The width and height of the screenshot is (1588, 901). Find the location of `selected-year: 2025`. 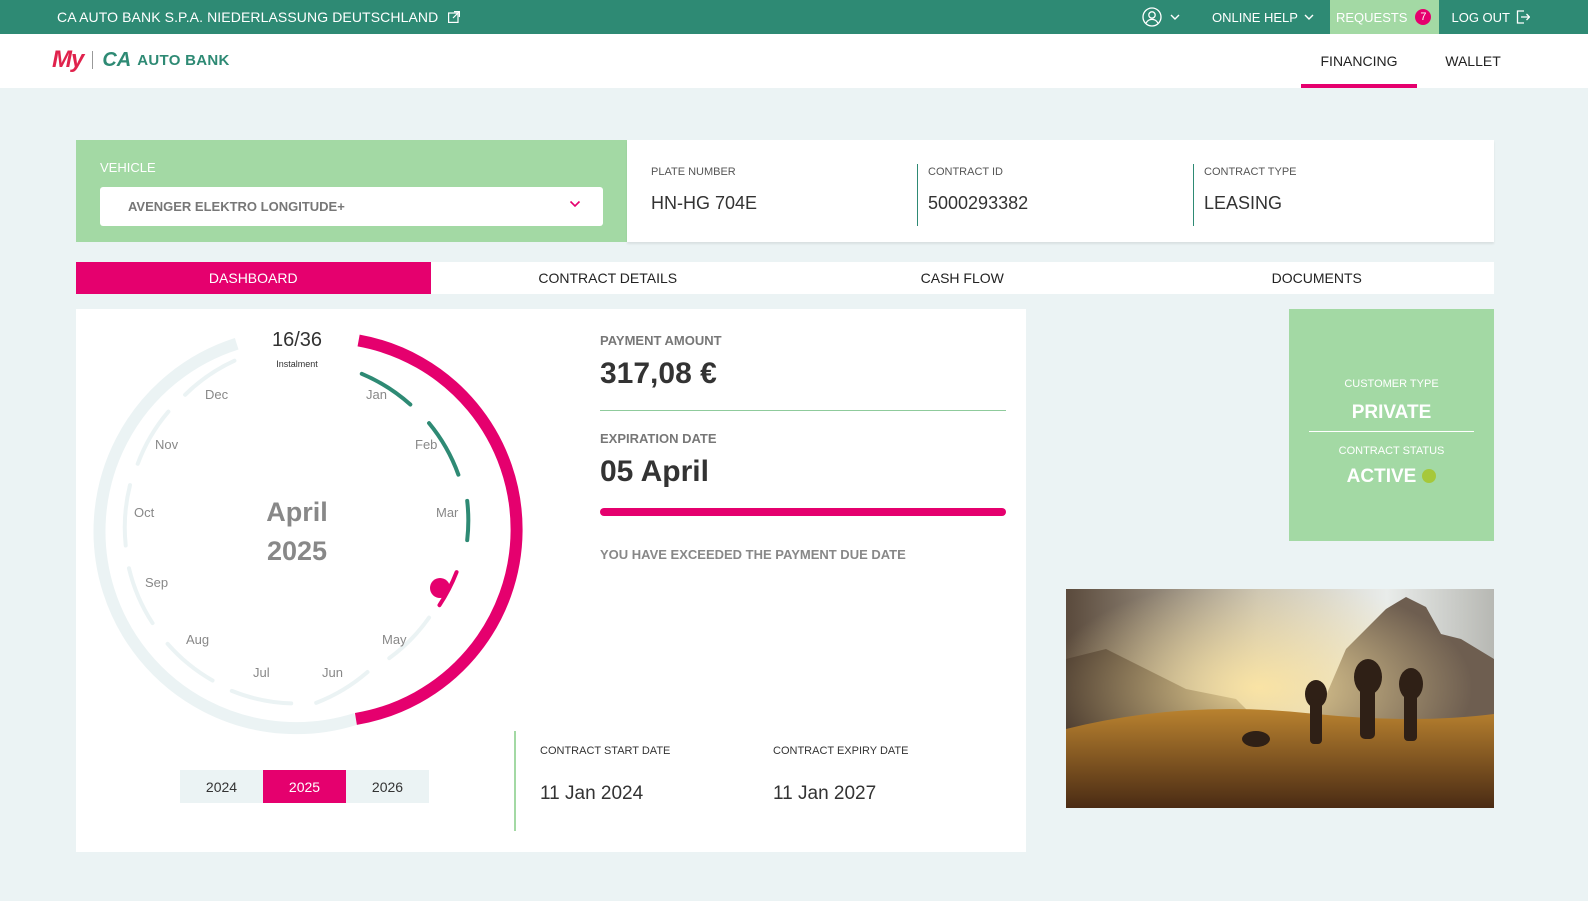

selected-year: 2025 is located at coordinates (297, 551).